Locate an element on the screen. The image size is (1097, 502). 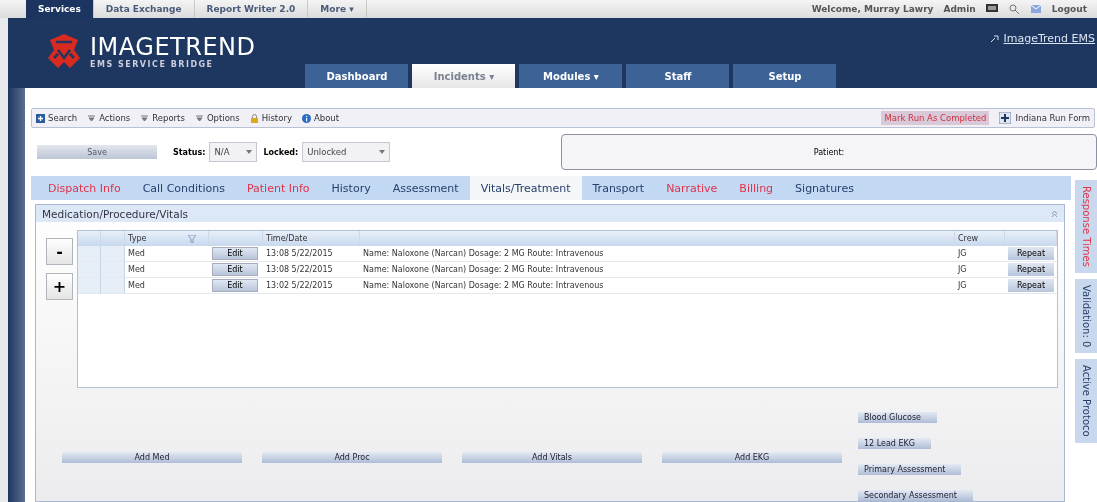
collapse-icon is located at coordinates (1054, 213).